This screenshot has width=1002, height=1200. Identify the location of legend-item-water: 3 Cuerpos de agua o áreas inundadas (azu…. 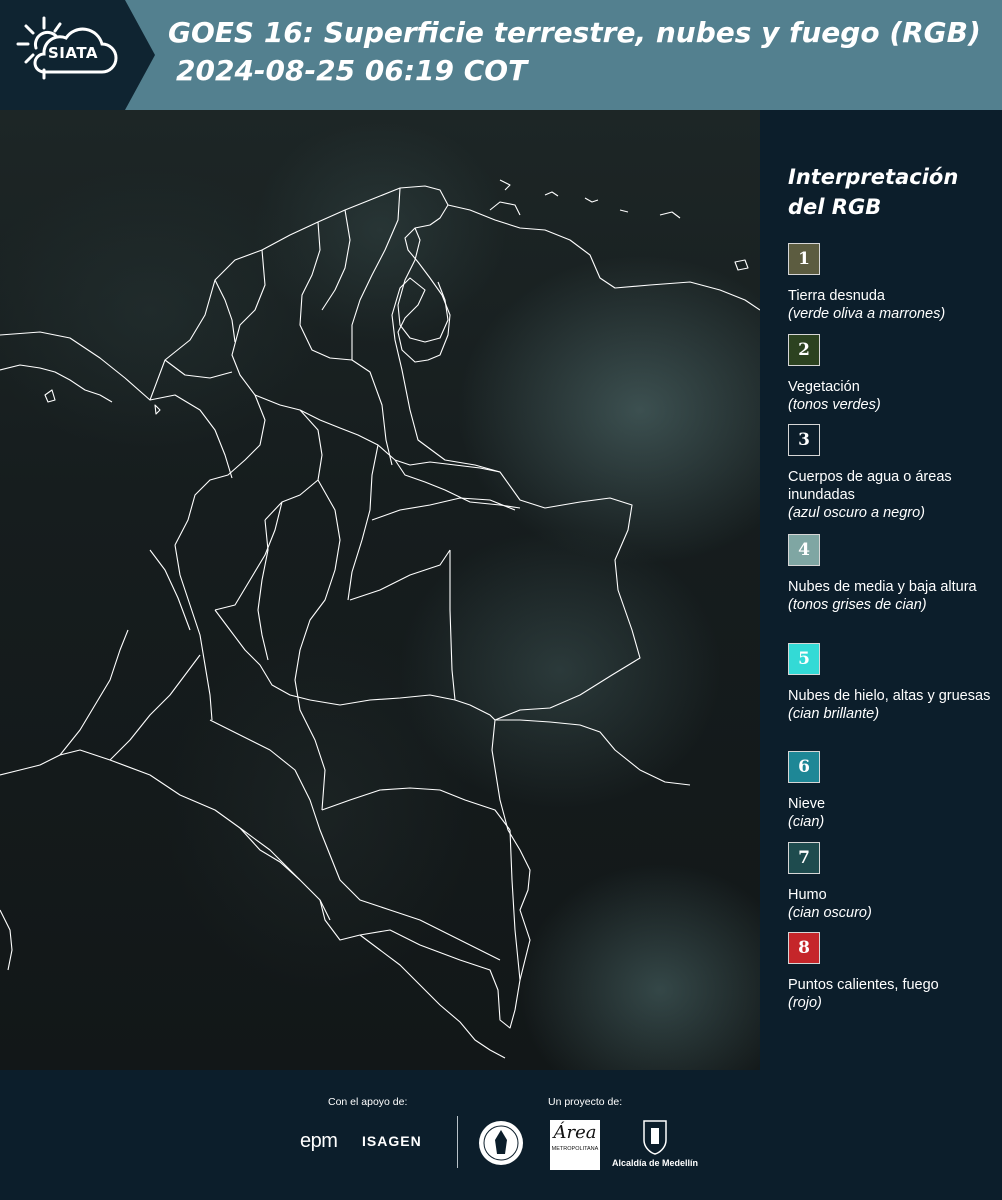
(893, 473).